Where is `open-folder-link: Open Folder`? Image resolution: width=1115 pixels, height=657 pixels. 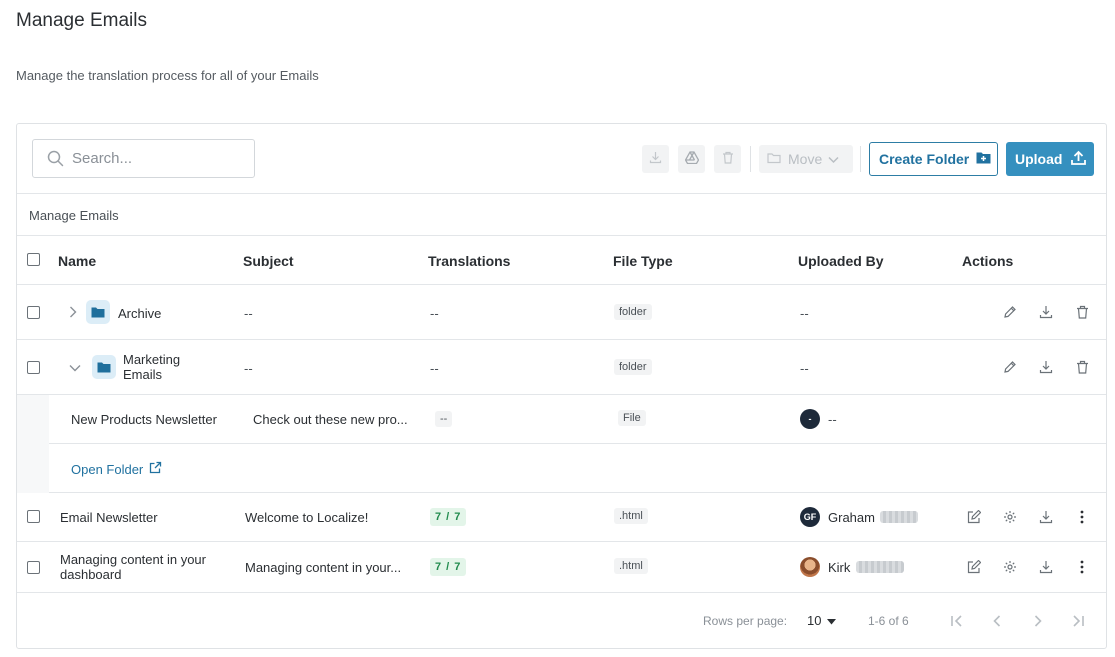
open-folder-link: Open Folder is located at coordinates (116, 469).